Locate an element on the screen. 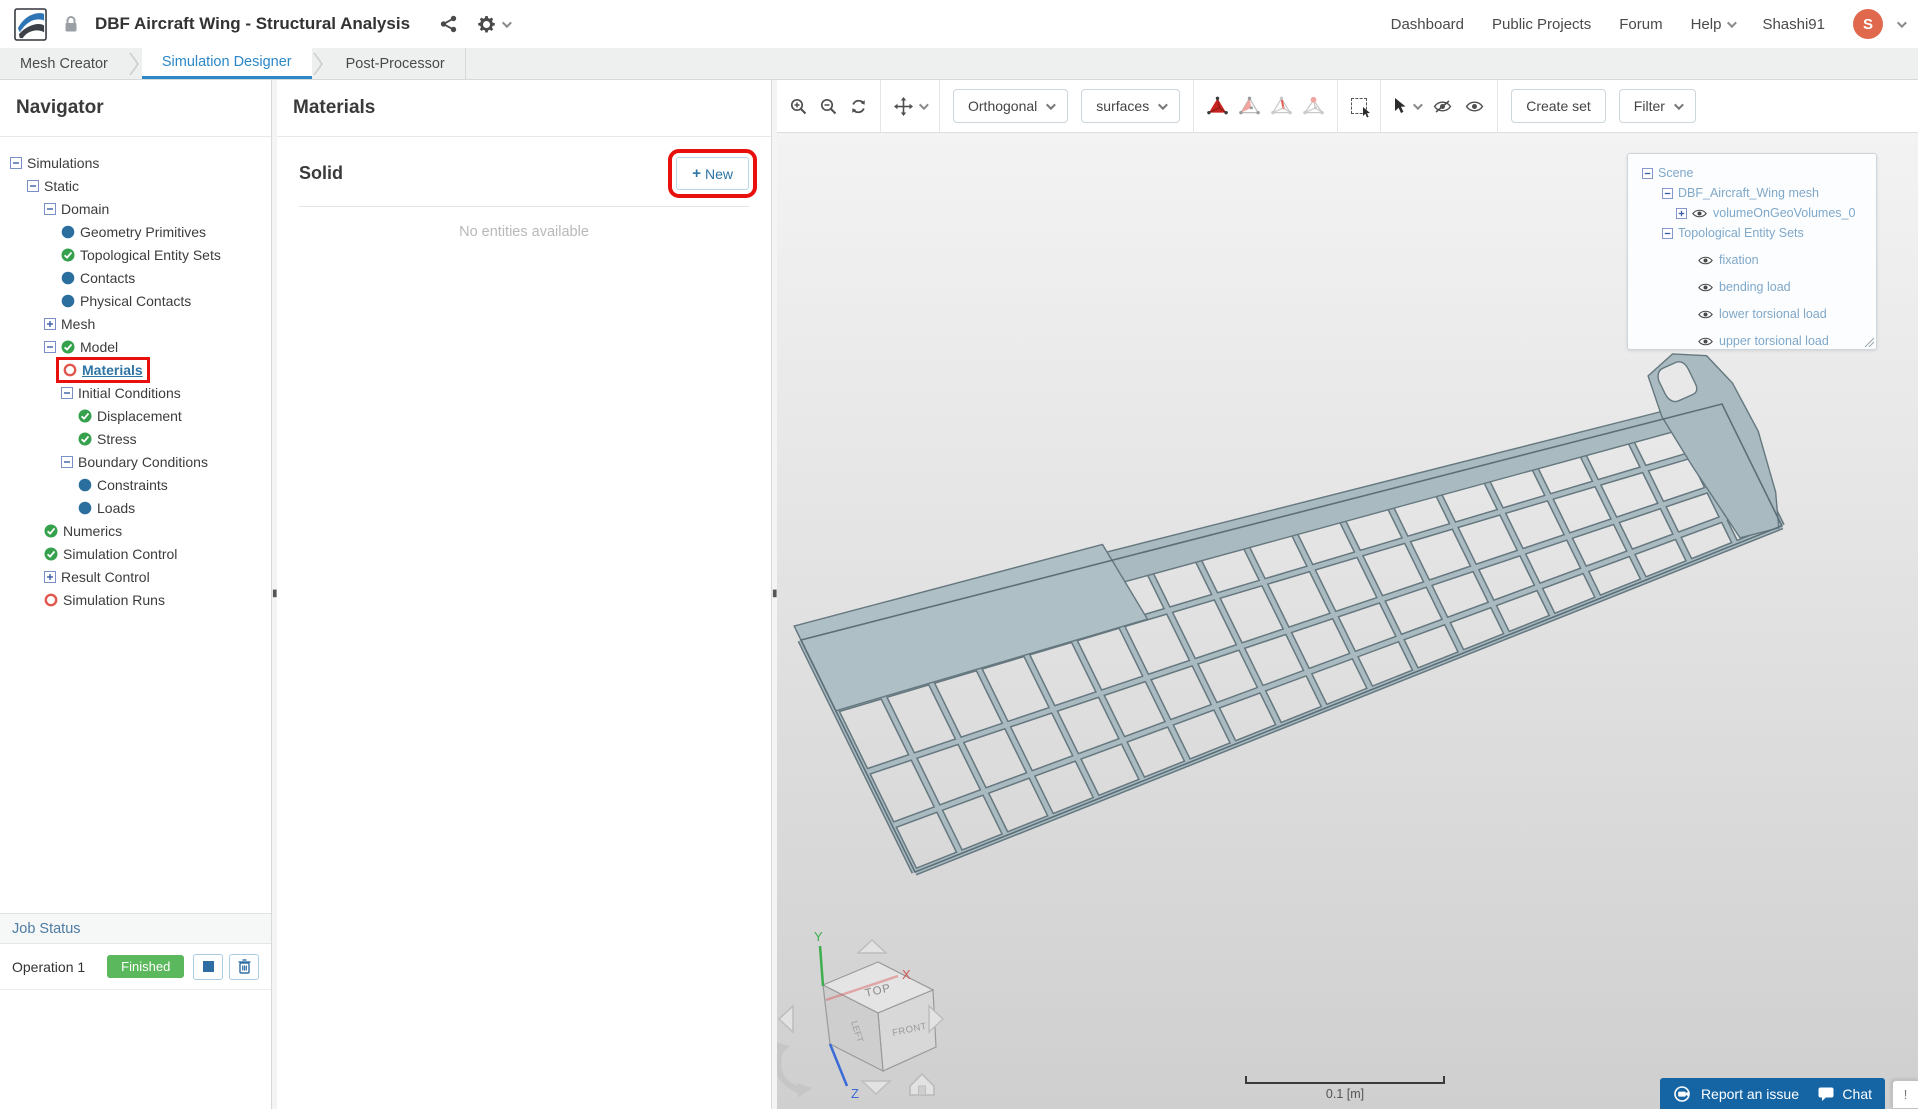 This screenshot has height=1109, width=1918. scene-item-bending-load: bending load is located at coordinates (1752, 287).